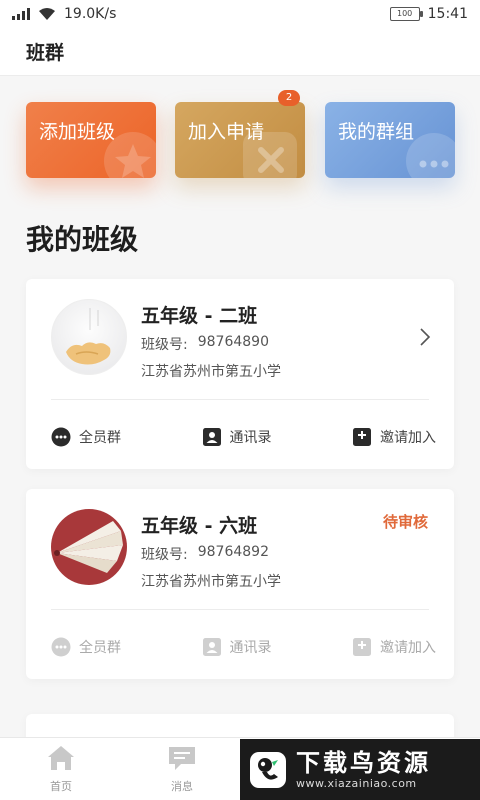 The width and height of the screenshot is (480, 800). What do you see at coordinates (82, 239) in the screenshot?
I see `section-title: 我的班级` at bounding box center [82, 239].